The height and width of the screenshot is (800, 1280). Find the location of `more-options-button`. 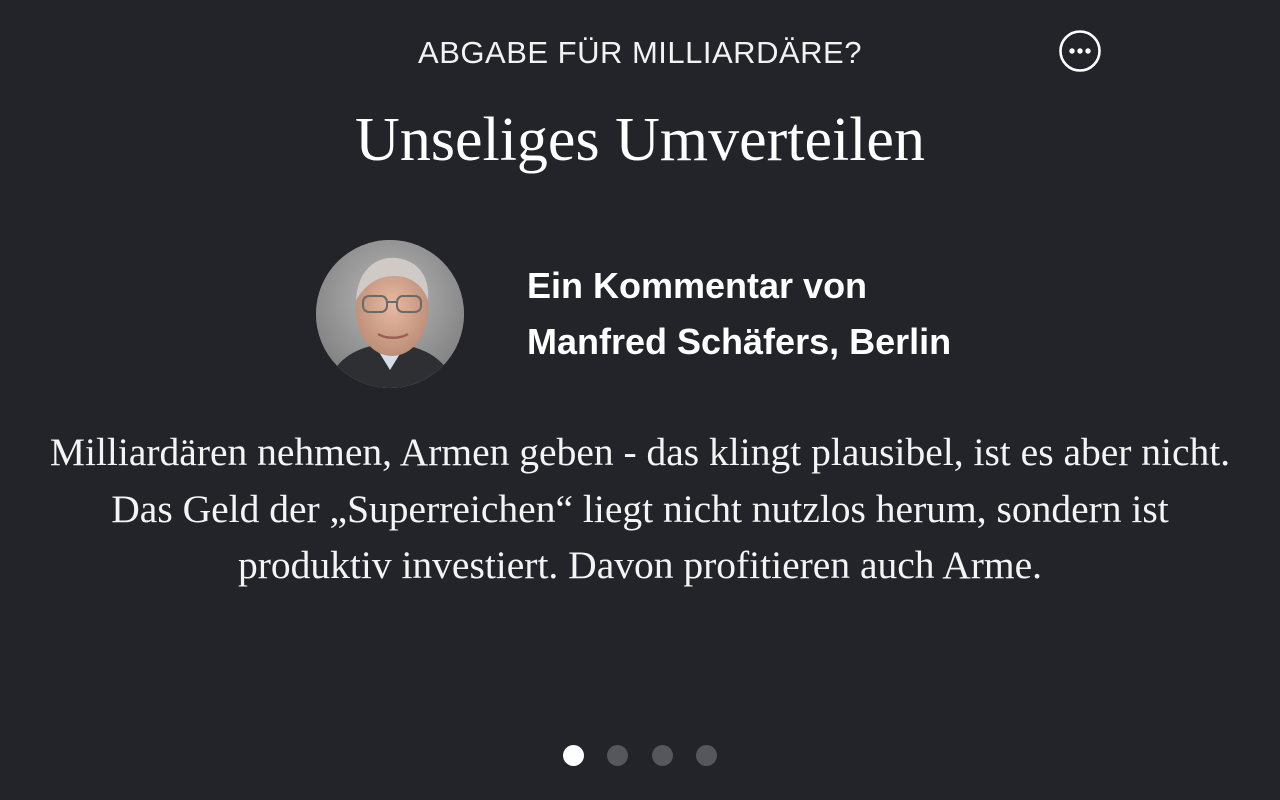

more-options-button is located at coordinates (1080, 51).